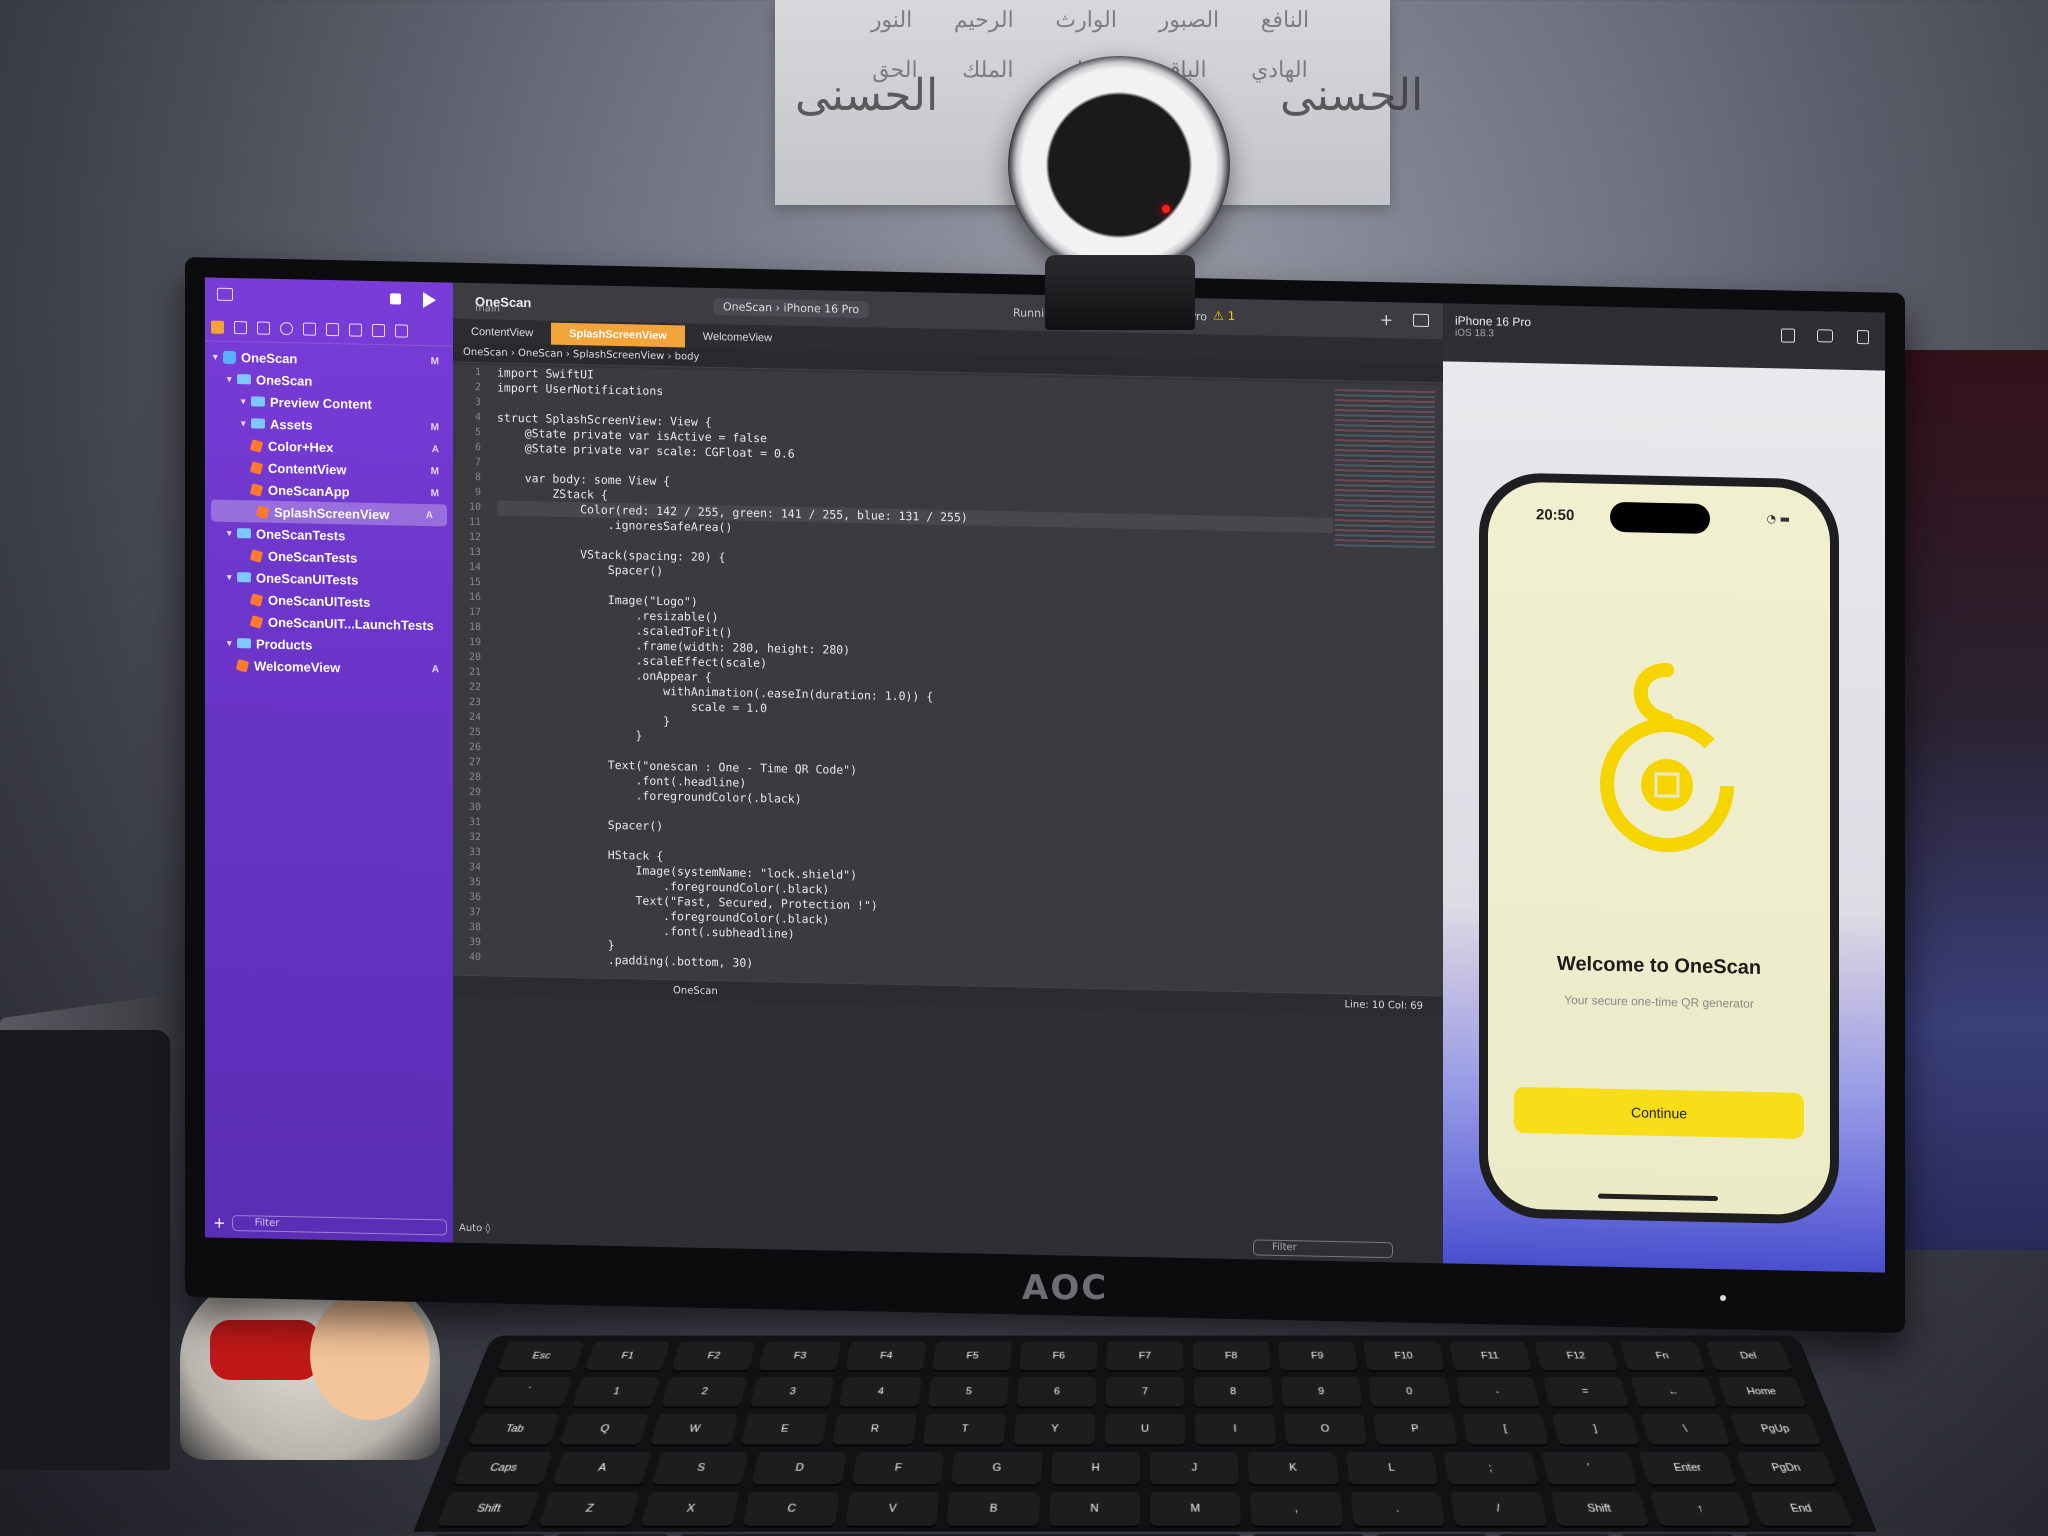 This screenshot has width=2048, height=1536. I want to click on keyboard-key: `, so click(528, 1391).